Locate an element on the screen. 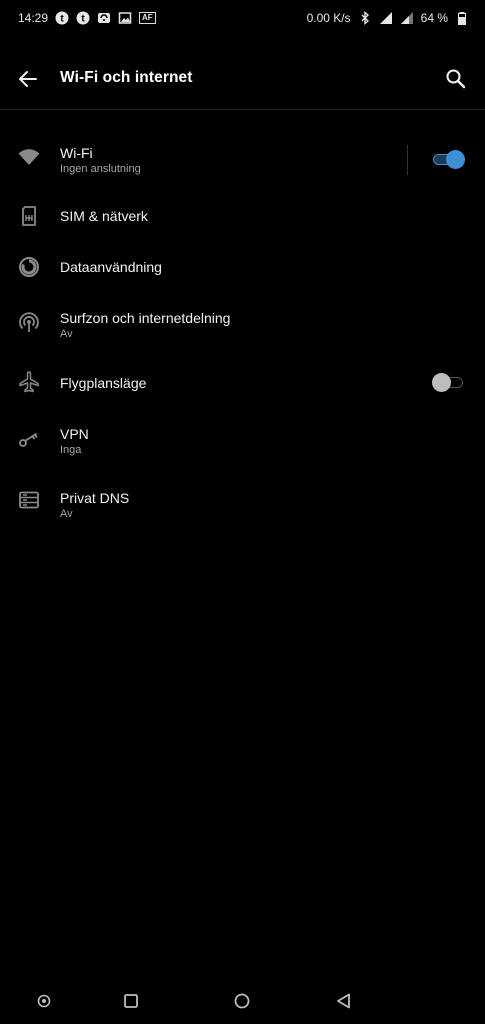 The width and height of the screenshot is (485, 1024). vpn-item-text: VPN Inga is located at coordinates (74, 441).